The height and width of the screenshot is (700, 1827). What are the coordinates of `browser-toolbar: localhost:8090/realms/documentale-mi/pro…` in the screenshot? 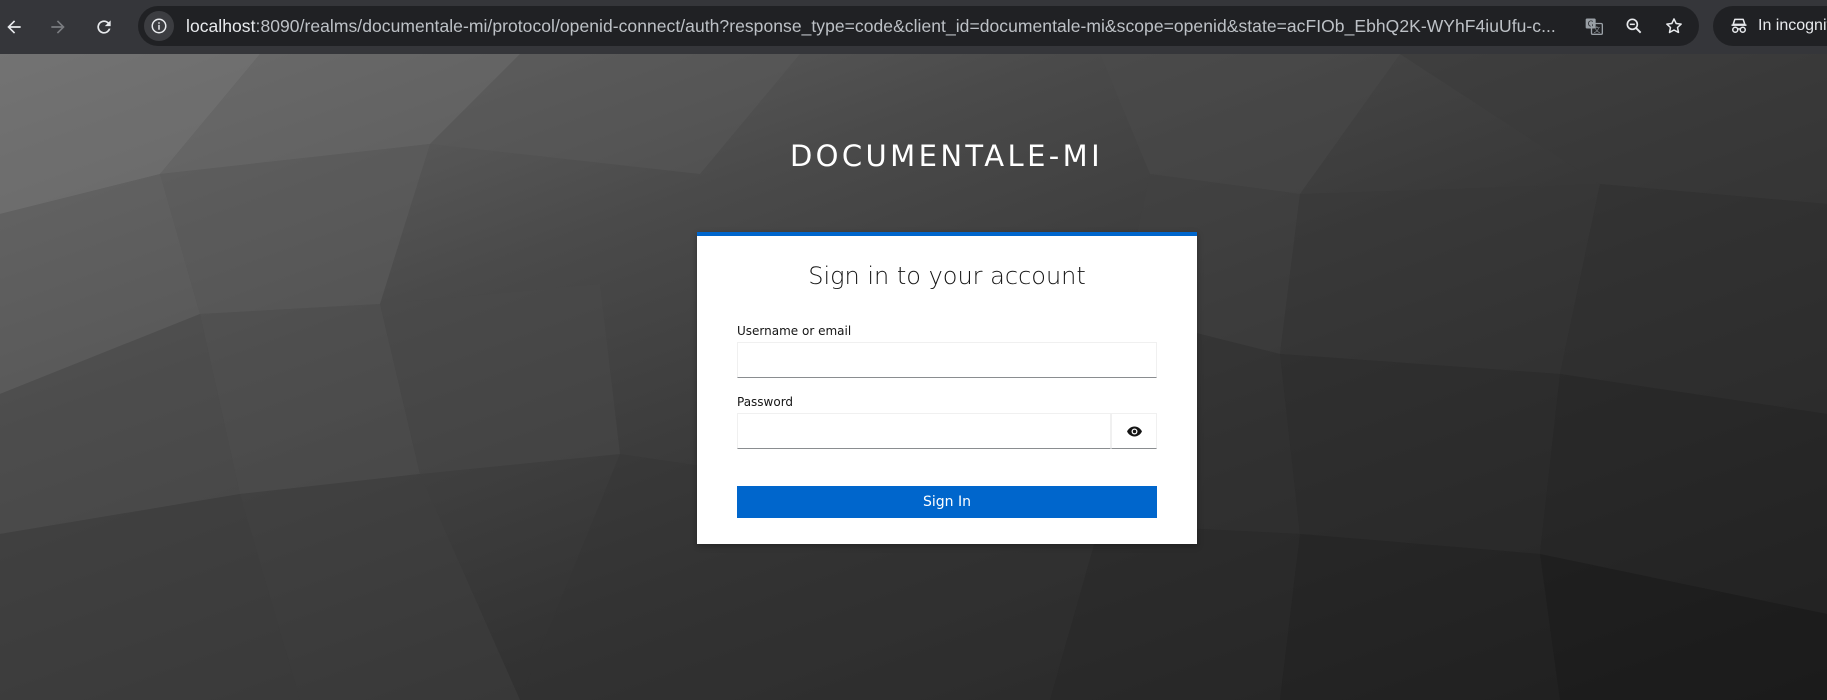 It's located at (913, 27).